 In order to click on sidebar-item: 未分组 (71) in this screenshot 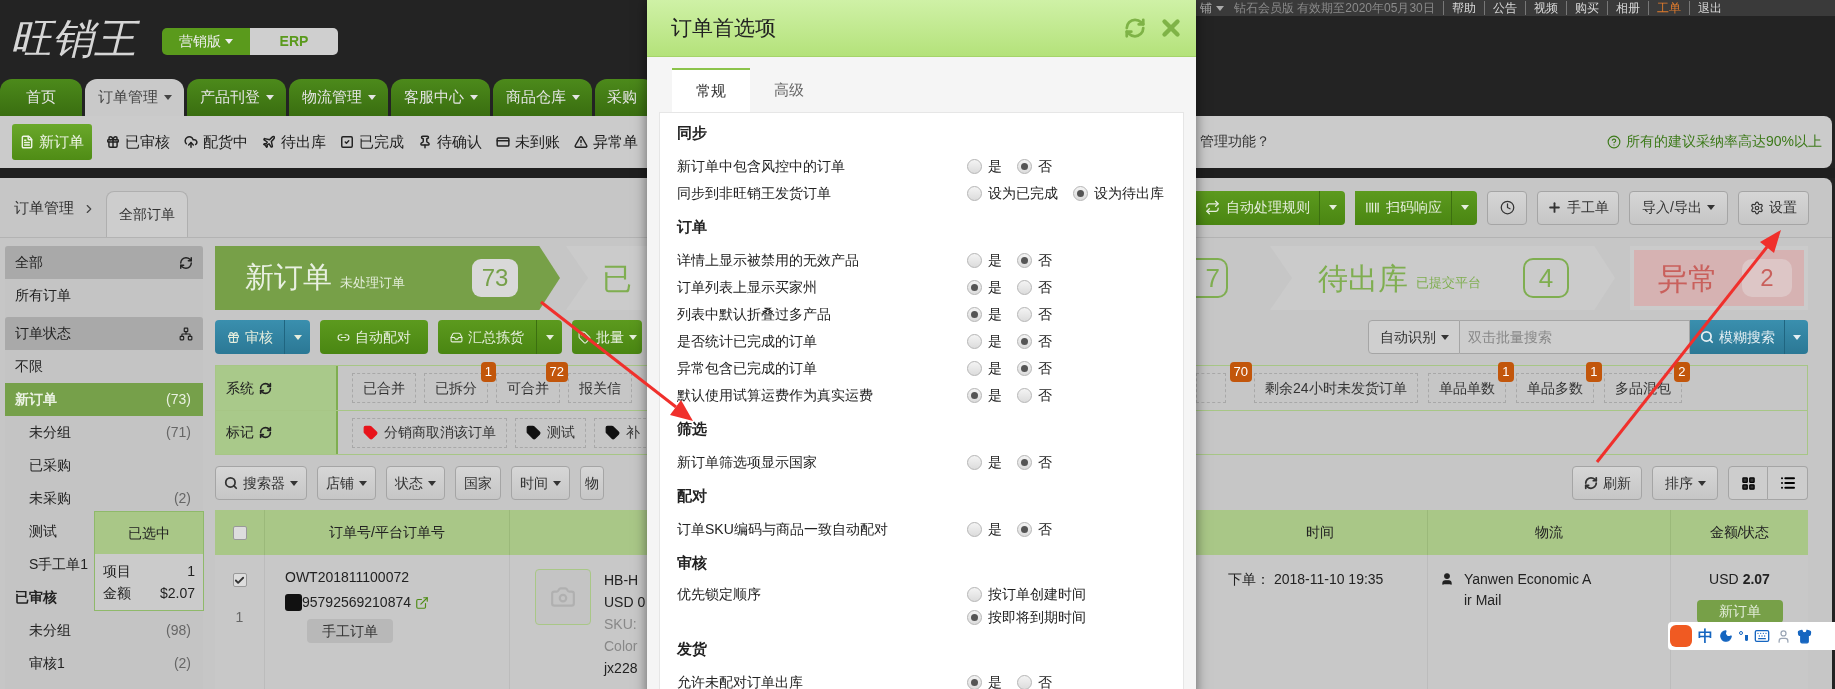, I will do `click(104, 432)`.